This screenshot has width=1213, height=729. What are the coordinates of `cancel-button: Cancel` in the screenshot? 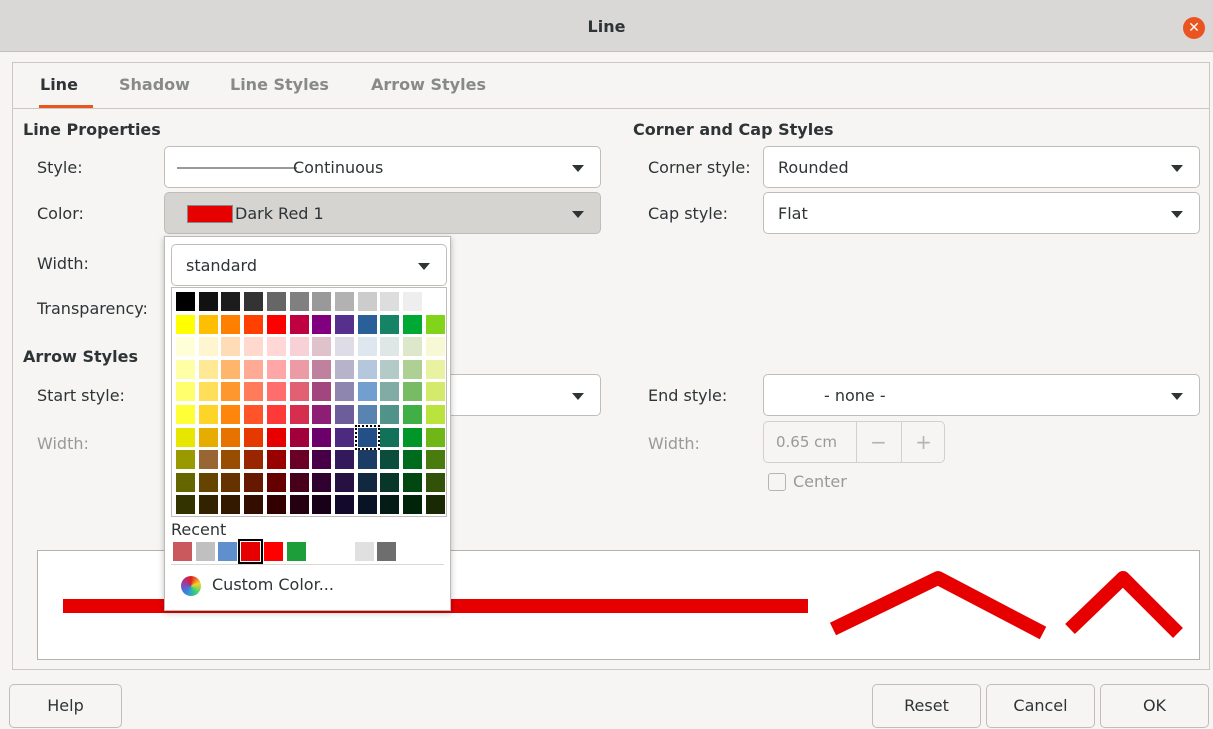 It's located at (1040, 706).